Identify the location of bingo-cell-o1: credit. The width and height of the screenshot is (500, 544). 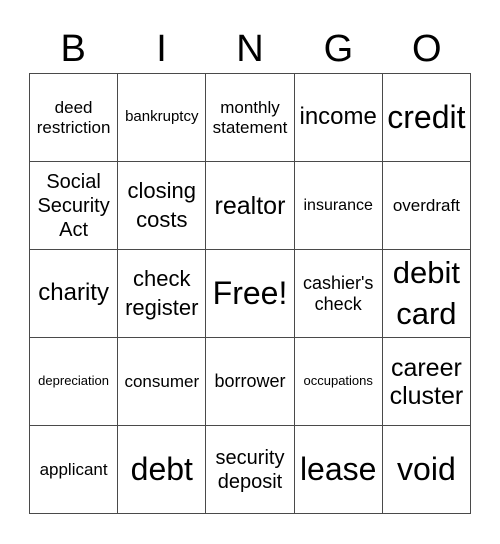
(426, 118).